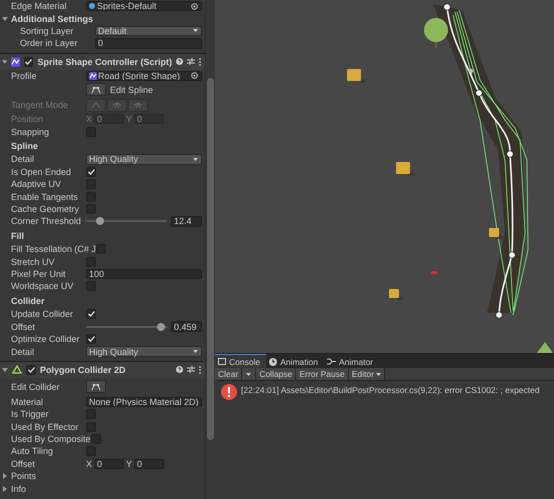  What do you see at coordinates (47, 31) in the screenshot?
I see `field-label: Sorting Layer` at bounding box center [47, 31].